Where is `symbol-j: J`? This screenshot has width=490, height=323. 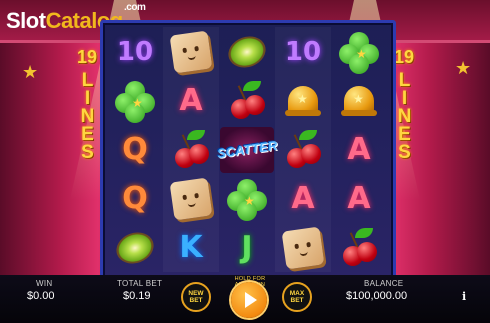
symbol-j: J is located at coordinates (247, 247).